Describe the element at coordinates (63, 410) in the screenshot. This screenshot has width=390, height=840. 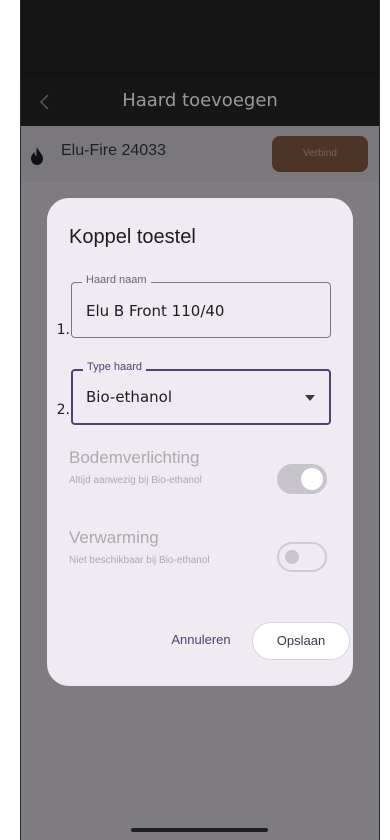
I see `field-number-2: 2.` at that location.